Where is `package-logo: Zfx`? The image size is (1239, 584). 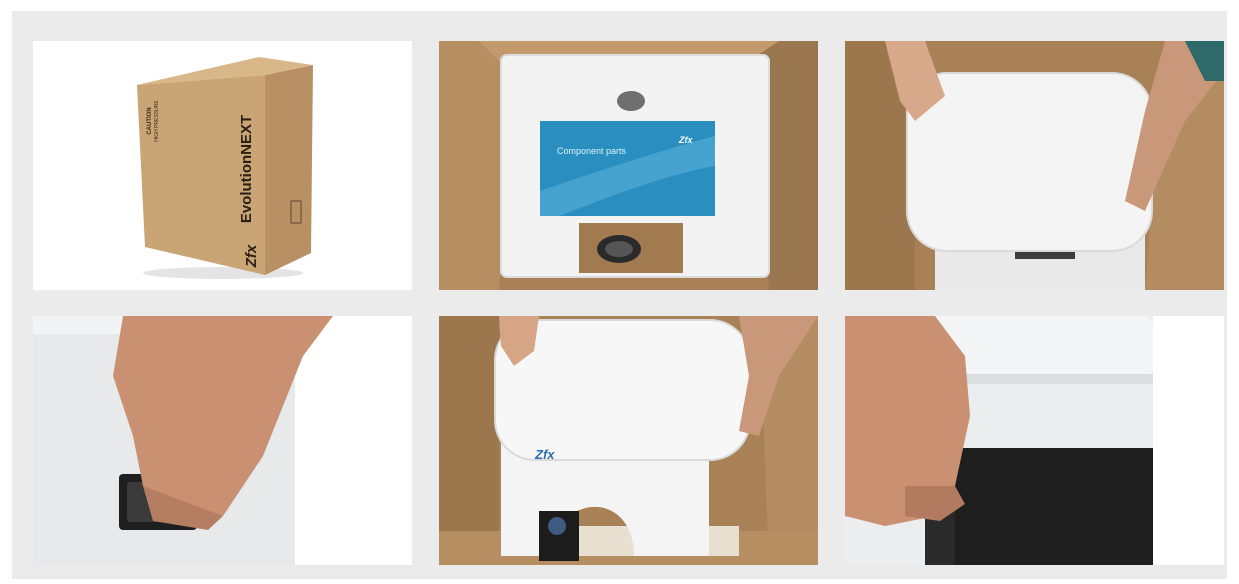
package-logo: Zfx is located at coordinates (685, 140).